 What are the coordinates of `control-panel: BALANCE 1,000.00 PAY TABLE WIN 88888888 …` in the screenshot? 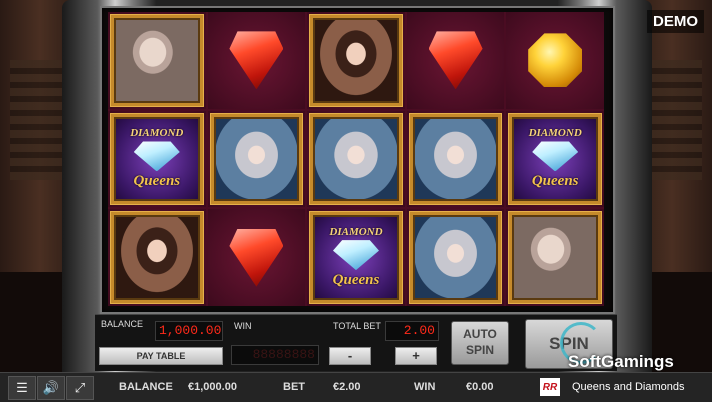 It's located at (356, 342).